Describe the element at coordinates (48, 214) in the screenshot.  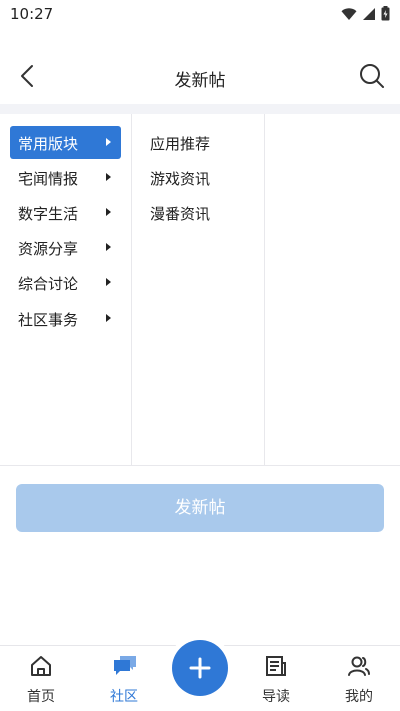
I see `category-label: 数字生活` at that location.